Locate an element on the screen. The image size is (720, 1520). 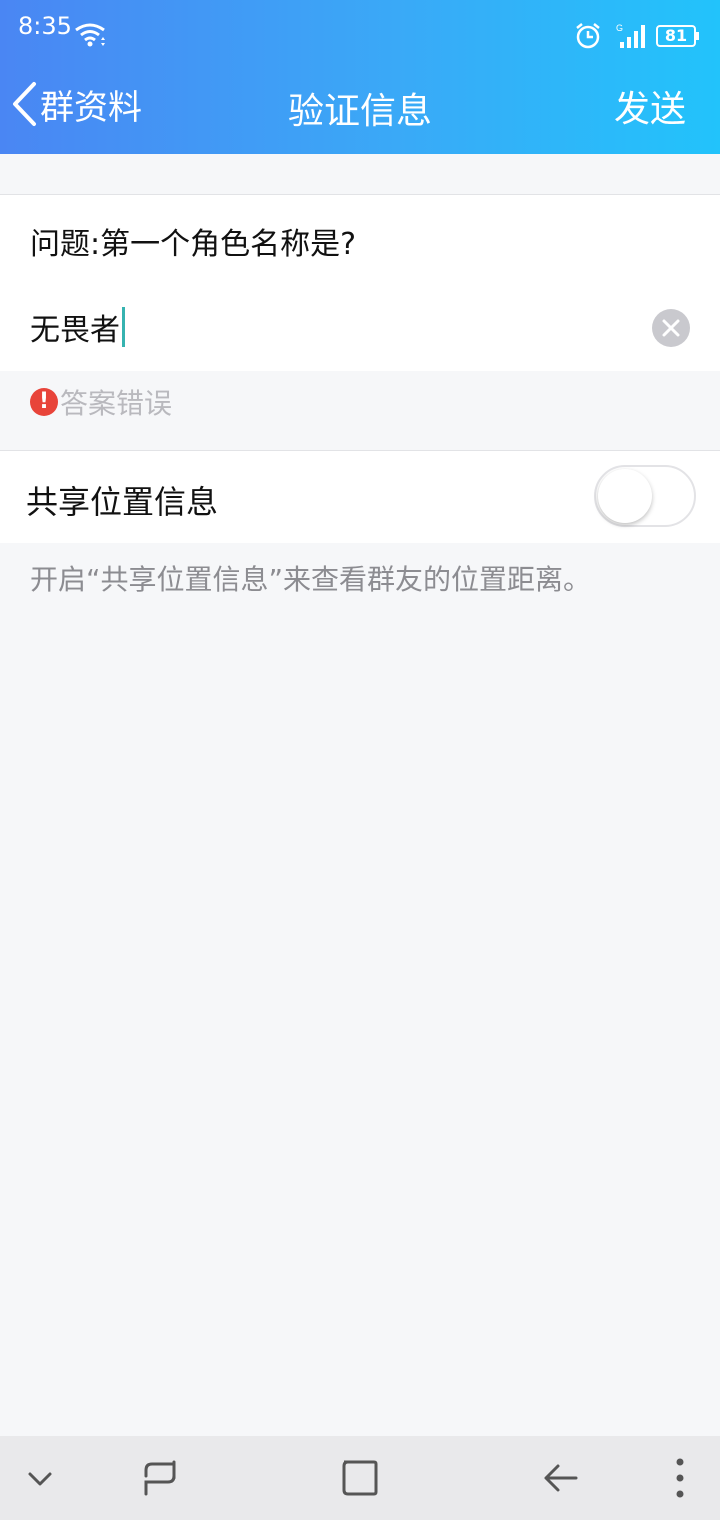
send-button: 发送 is located at coordinates (650, 106).